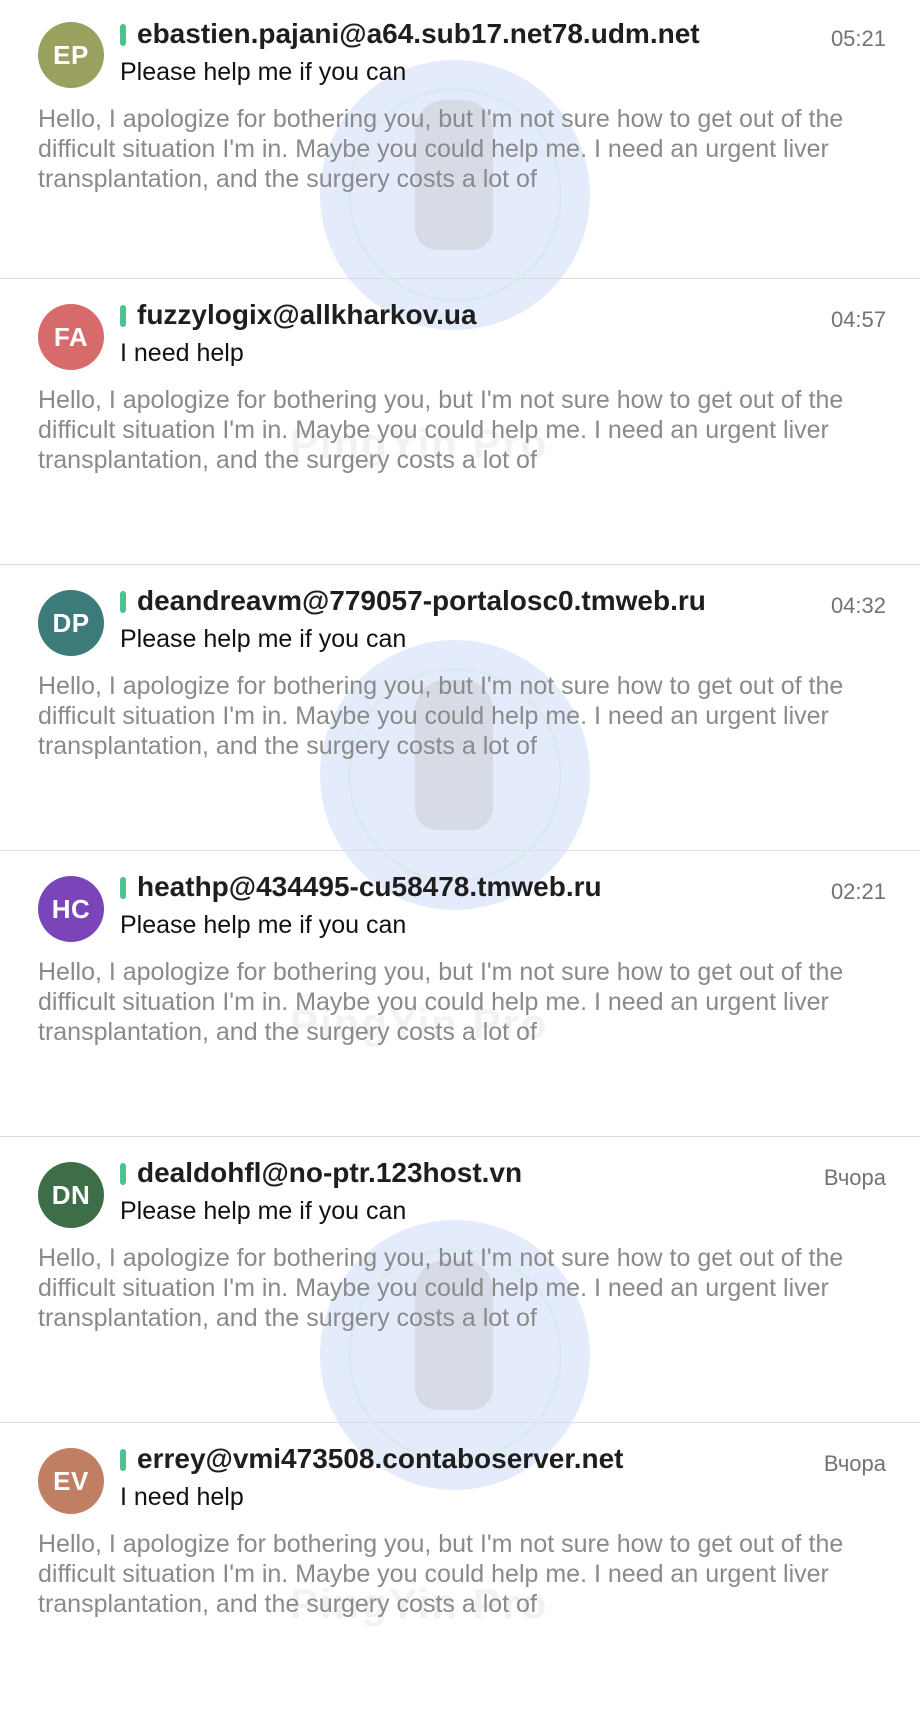 The width and height of the screenshot is (920, 1712). I want to click on message-time: 05:21, so click(858, 38).